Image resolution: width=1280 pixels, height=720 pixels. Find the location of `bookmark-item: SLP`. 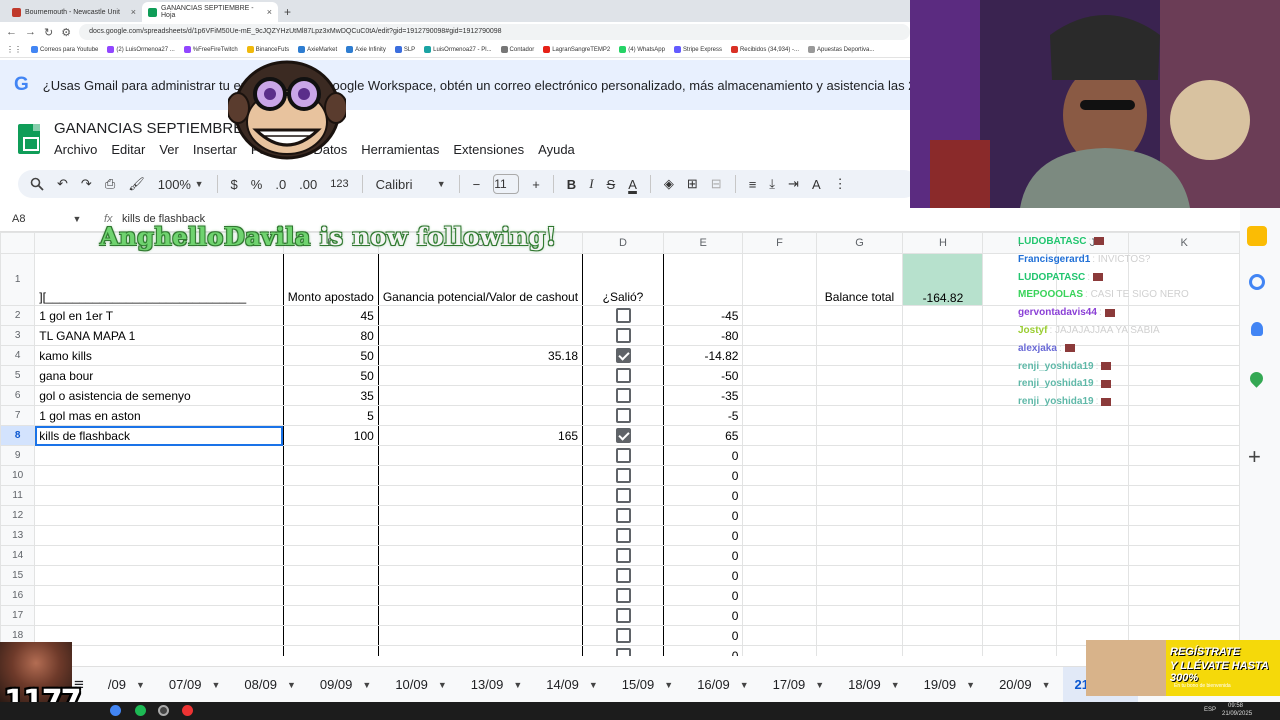

bookmark-item: SLP is located at coordinates (404, 49).